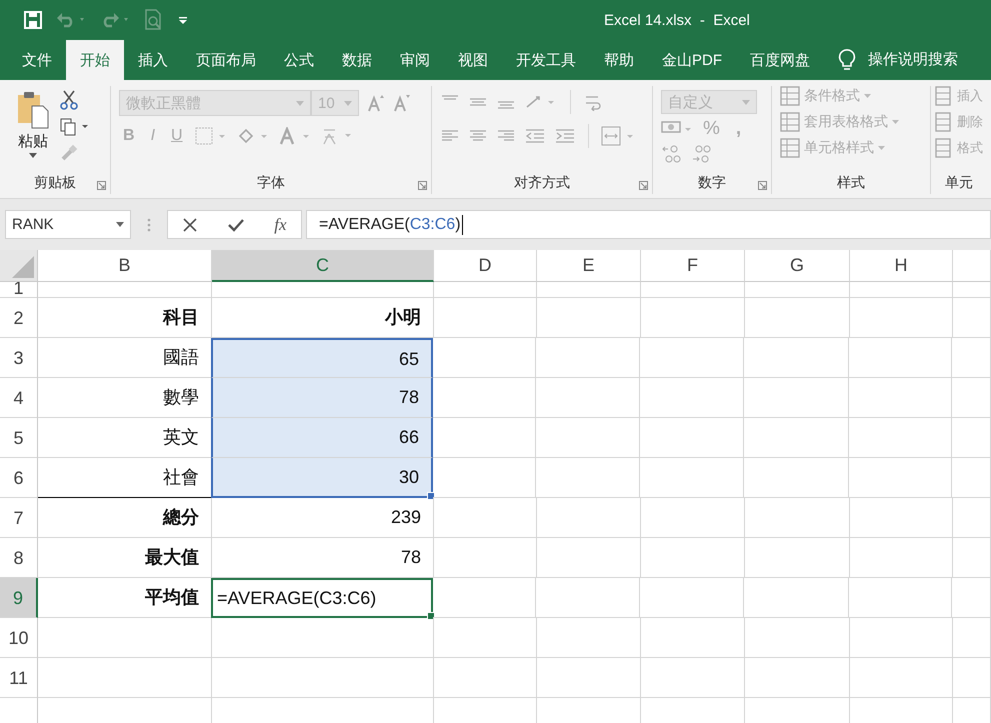 The width and height of the screenshot is (991, 723). What do you see at coordinates (33, 20) in the screenshot?
I see `save-icon` at bounding box center [33, 20].